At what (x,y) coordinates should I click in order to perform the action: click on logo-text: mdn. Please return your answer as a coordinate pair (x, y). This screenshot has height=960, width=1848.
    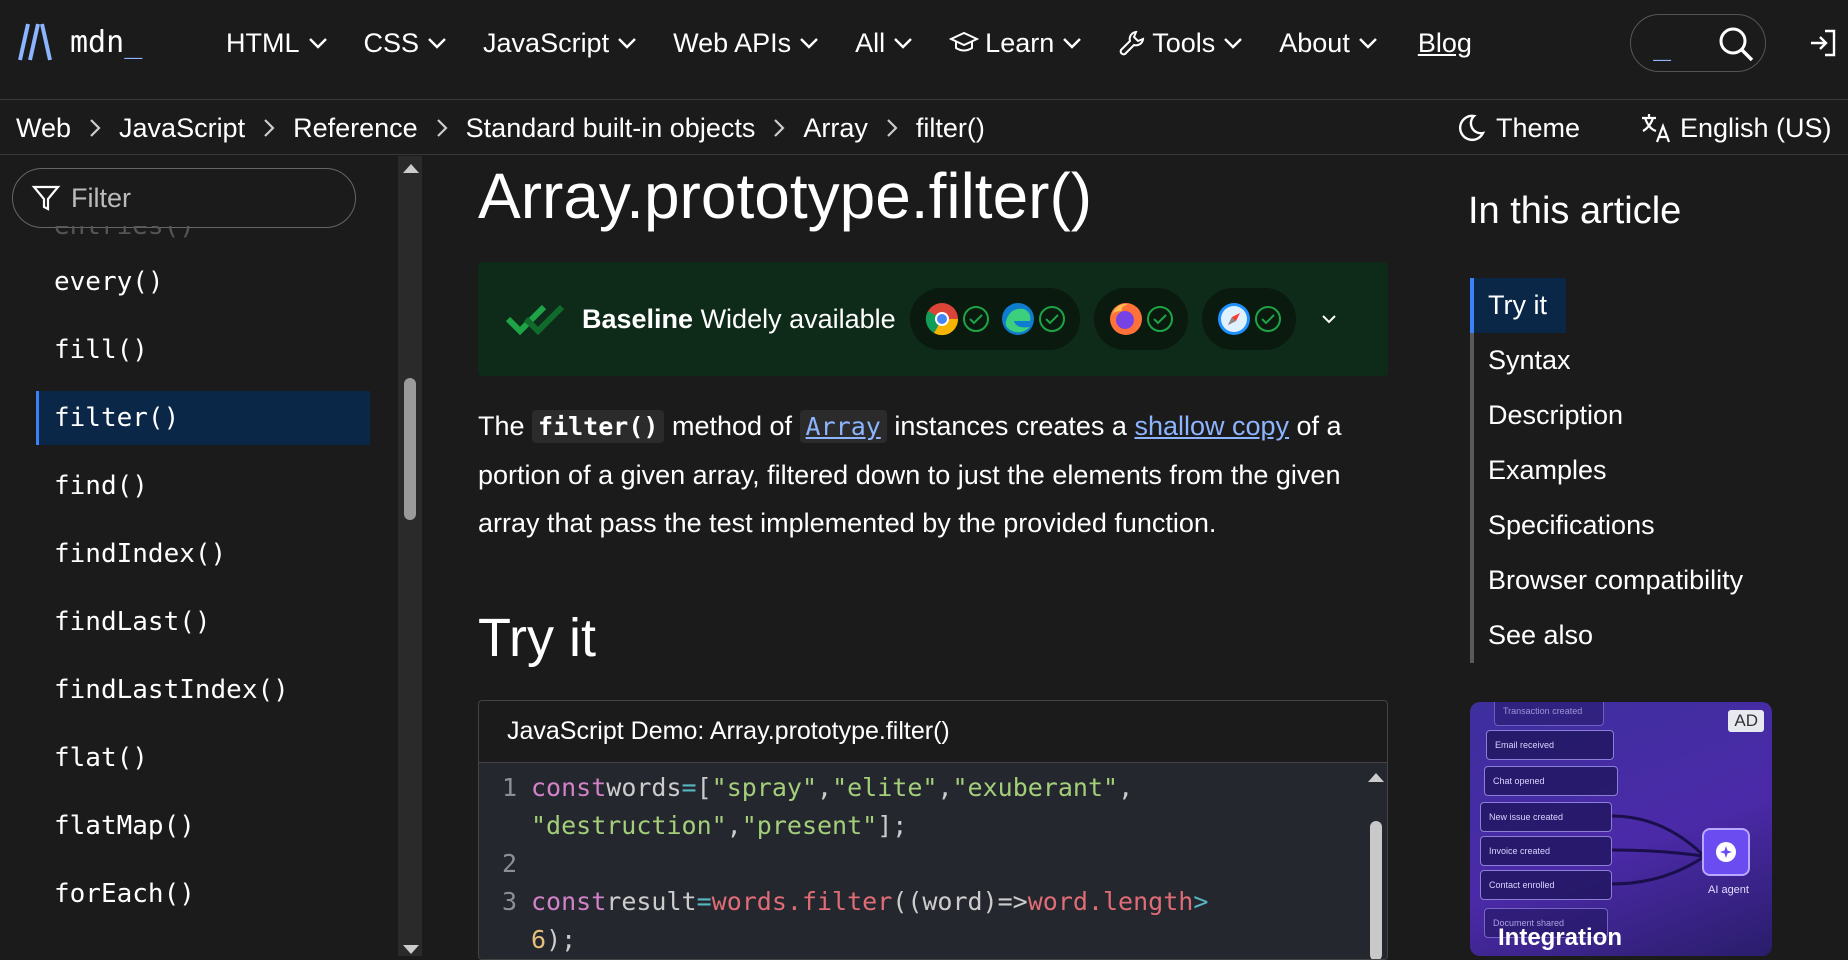
    Looking at the image, I should click on (97, 42).